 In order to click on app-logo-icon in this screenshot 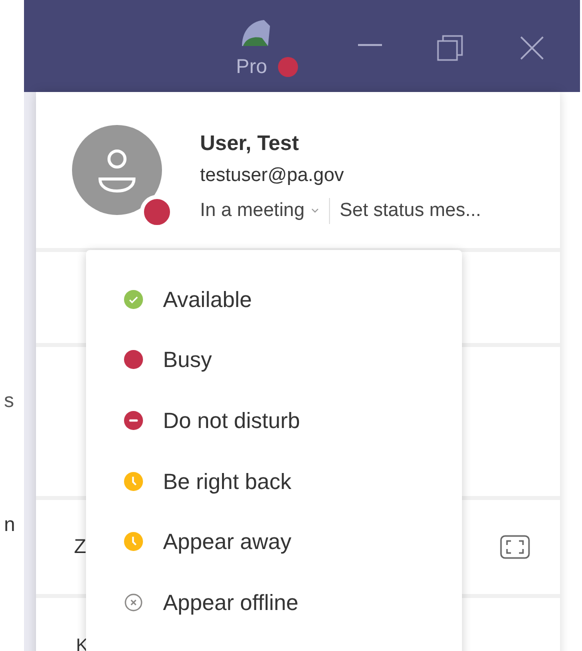, I will do `click(256, 33)`.